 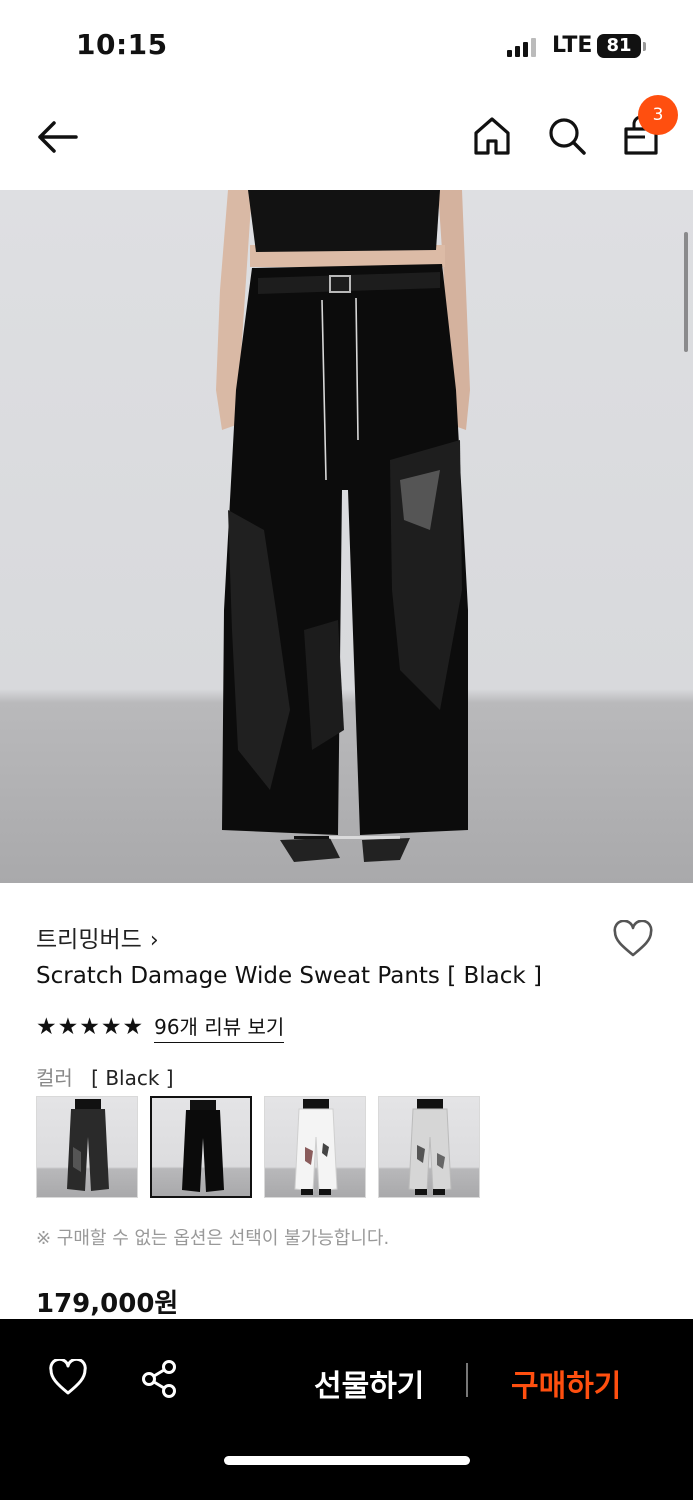 I want to click on color-swatch-white, so click(x=315, y=1147).